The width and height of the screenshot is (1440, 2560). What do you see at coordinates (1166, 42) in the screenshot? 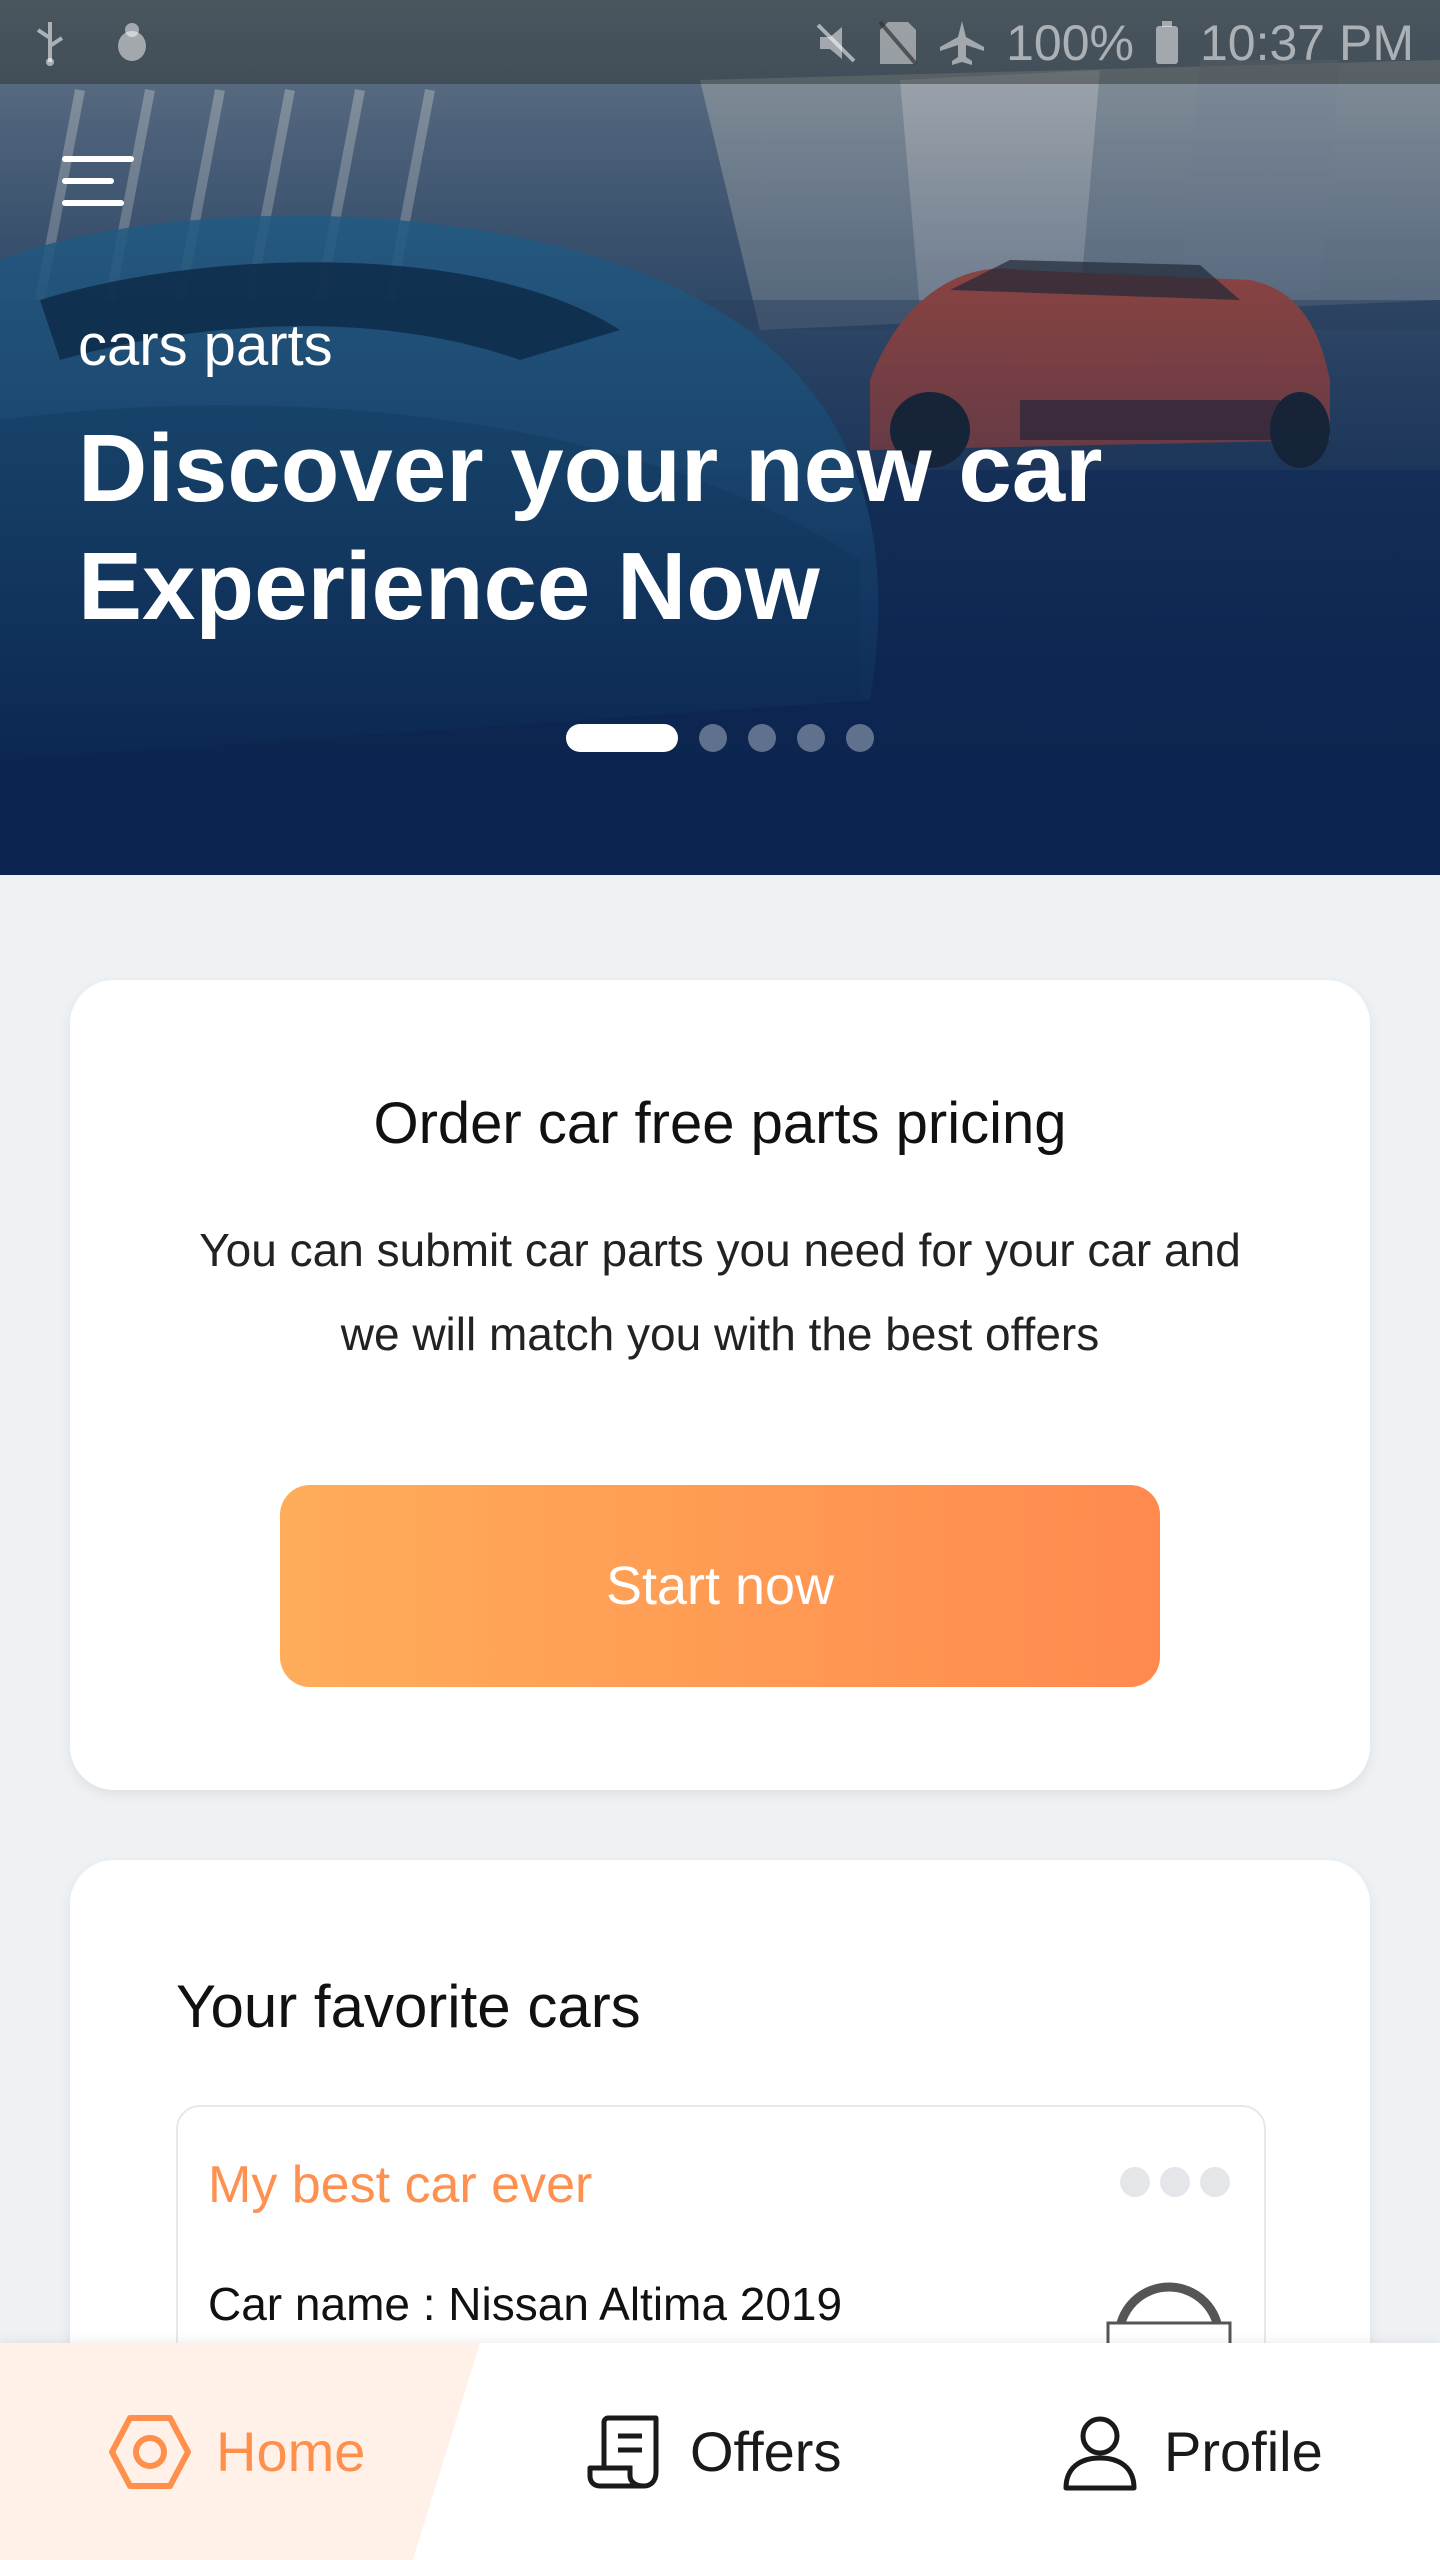
I see `battery-icon` at bounding box center [1166, 42].